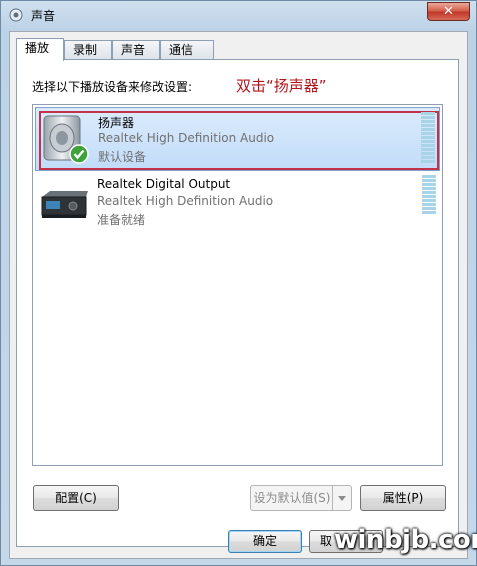  Describe the element at coordinates (136, 49) in the screenshot. I see `tab-sounds: 声音` at that location.